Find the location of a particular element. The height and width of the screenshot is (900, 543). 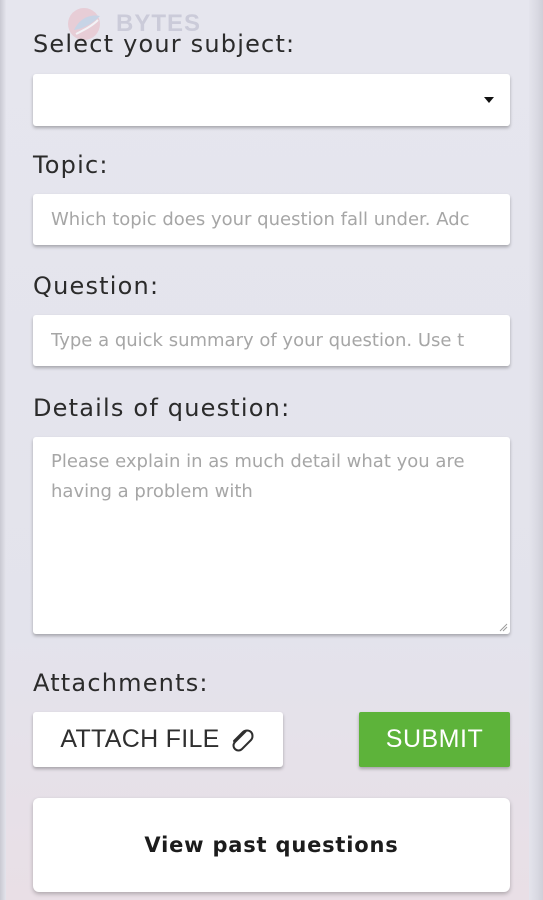

submit-button: SUBMIT is located at coordinates (434, 739).